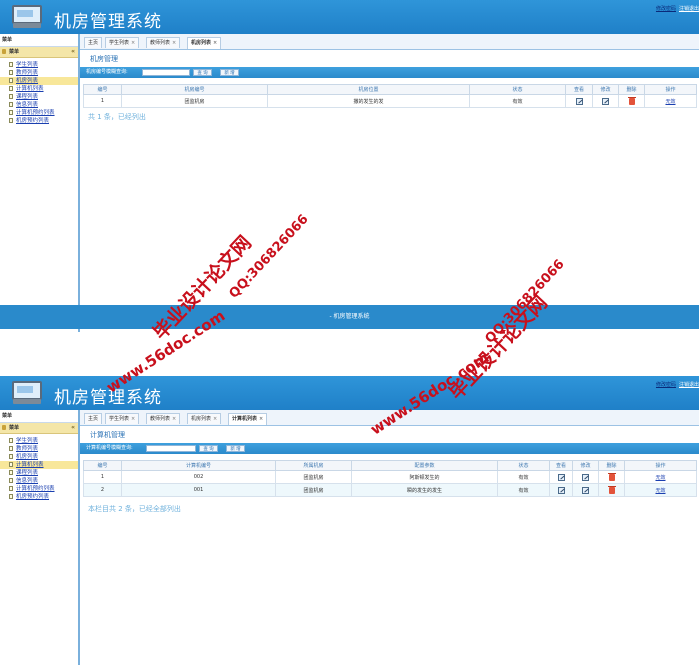  I want to click on col-computer-code: 计算机编号, so click(198, 465).